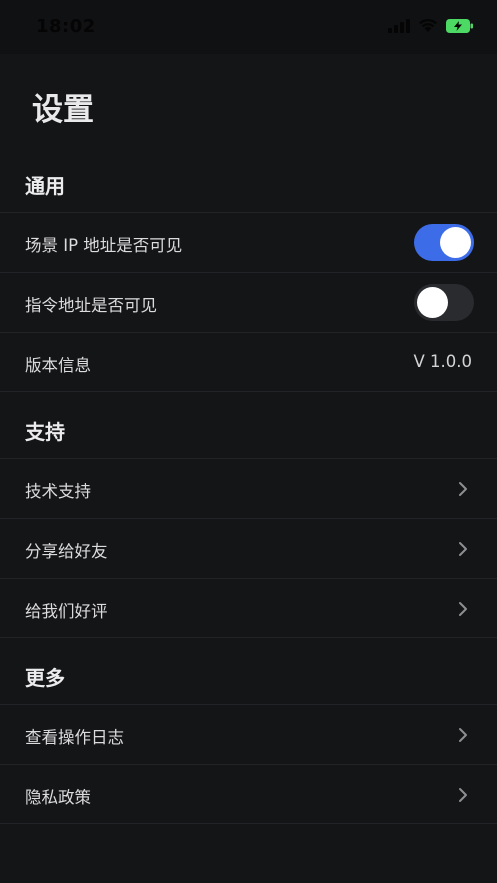  What do you see at coordinates (248, 488) in the screenshot?
I see `setting-row-tech-support: 技术支持` at bounding box center [248, 488].